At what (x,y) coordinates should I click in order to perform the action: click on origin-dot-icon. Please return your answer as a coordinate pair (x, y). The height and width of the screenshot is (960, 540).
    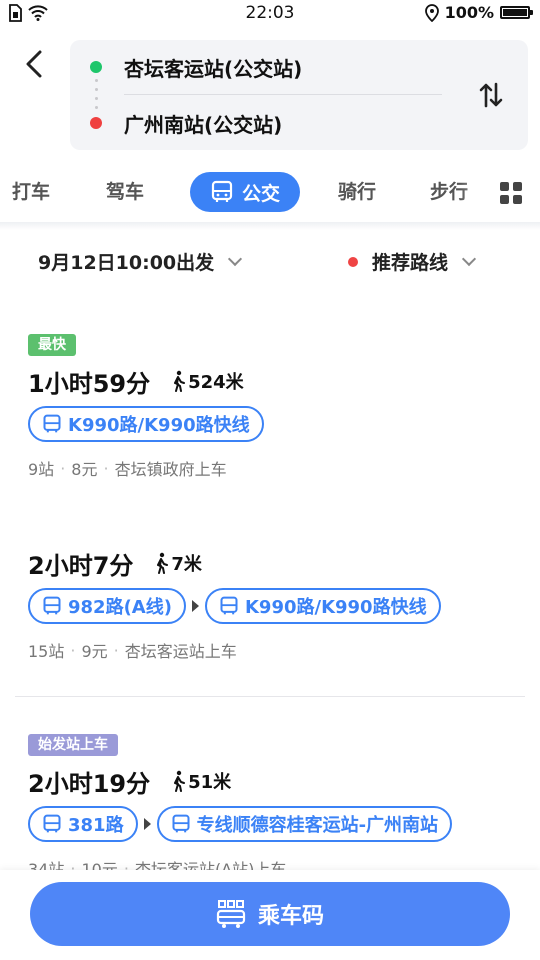
    Looking at the image, I should click on (96, 67).